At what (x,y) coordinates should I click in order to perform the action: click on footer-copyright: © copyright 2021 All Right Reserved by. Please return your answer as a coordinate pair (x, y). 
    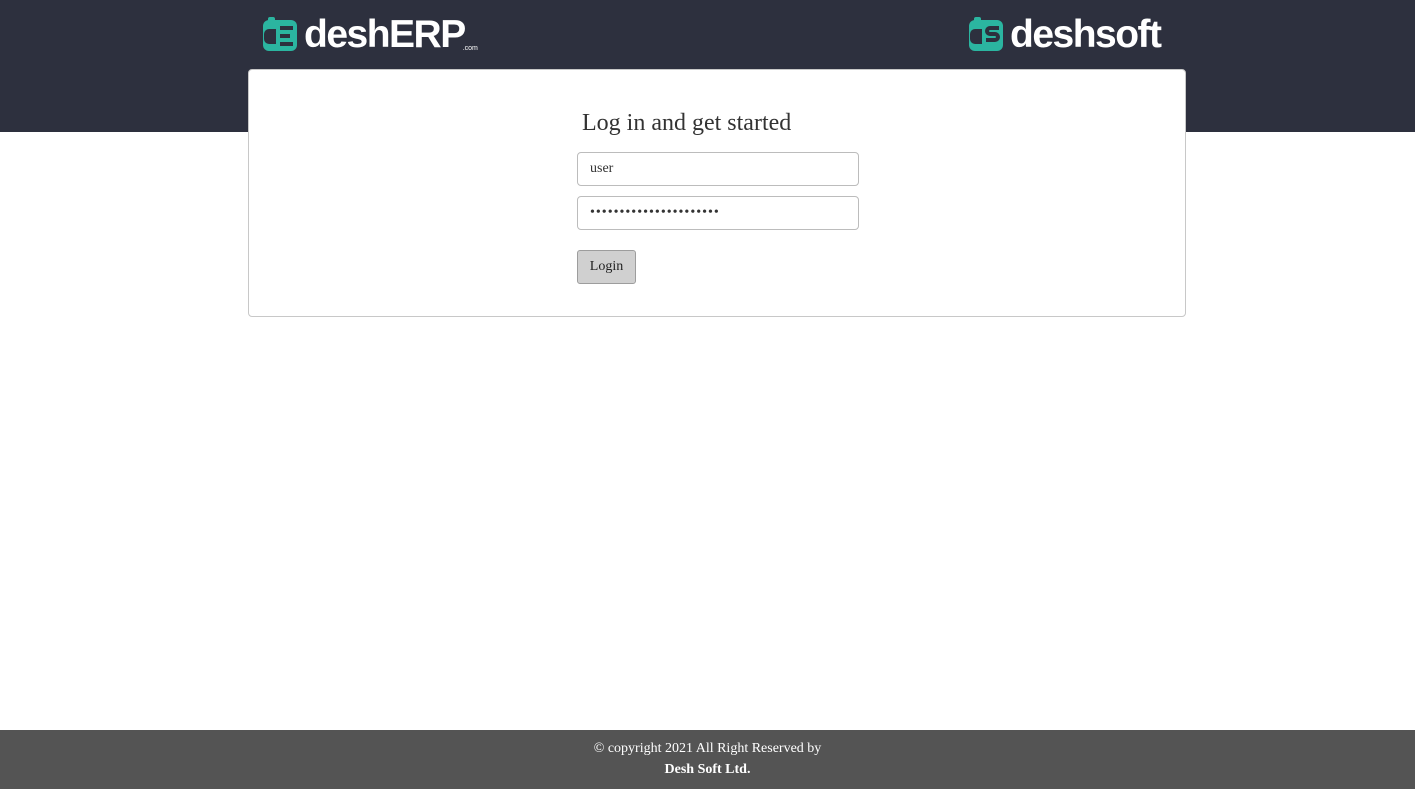
    Looking at the image, I should click on (707, 748).